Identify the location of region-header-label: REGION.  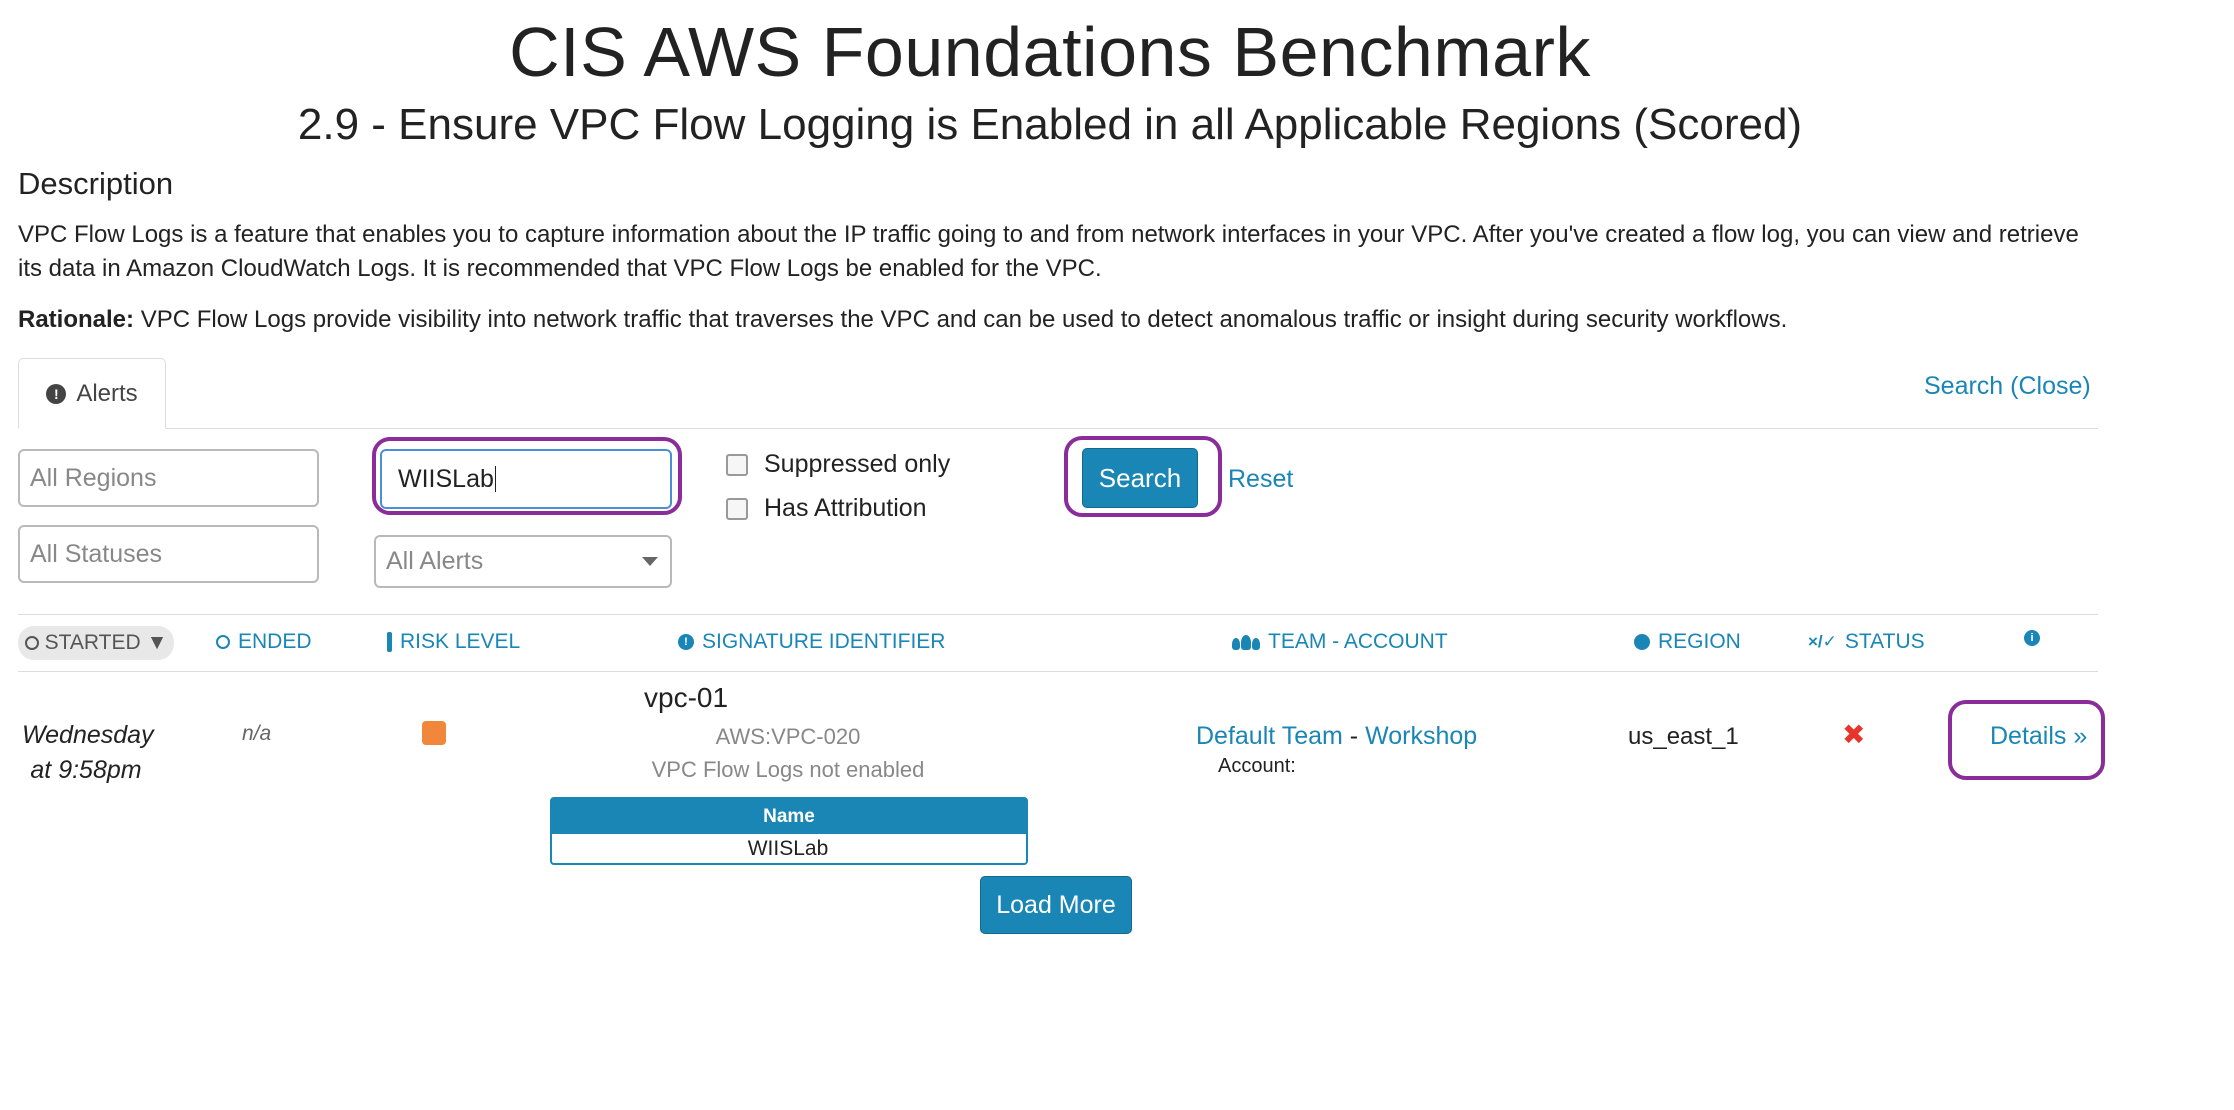
(1699, 641).